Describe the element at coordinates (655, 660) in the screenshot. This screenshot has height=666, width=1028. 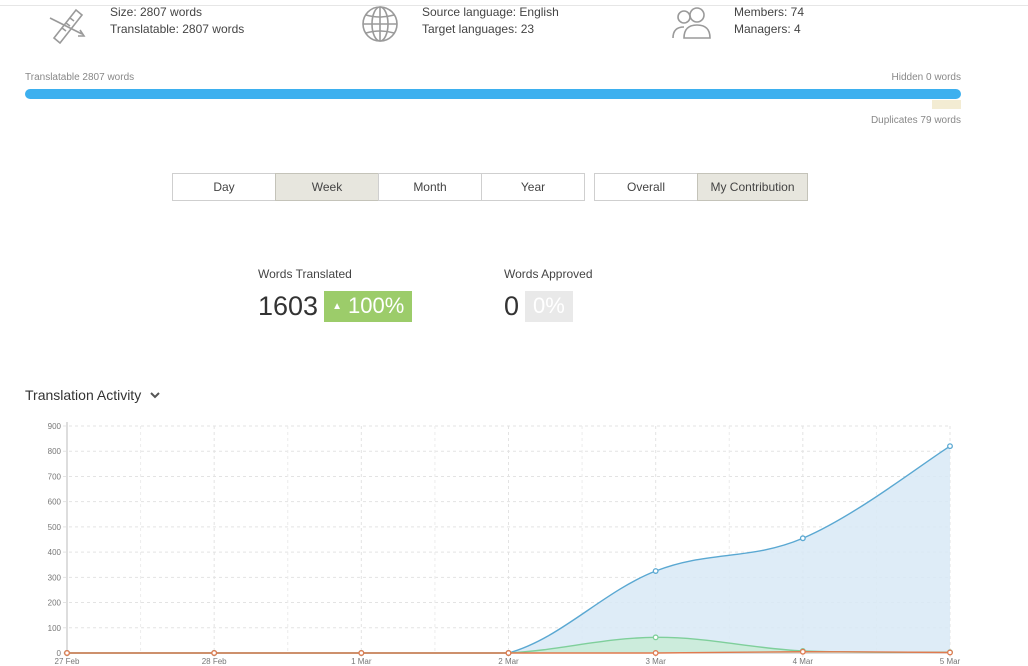
I see `x-tick-label: 3 Mar` at that location.